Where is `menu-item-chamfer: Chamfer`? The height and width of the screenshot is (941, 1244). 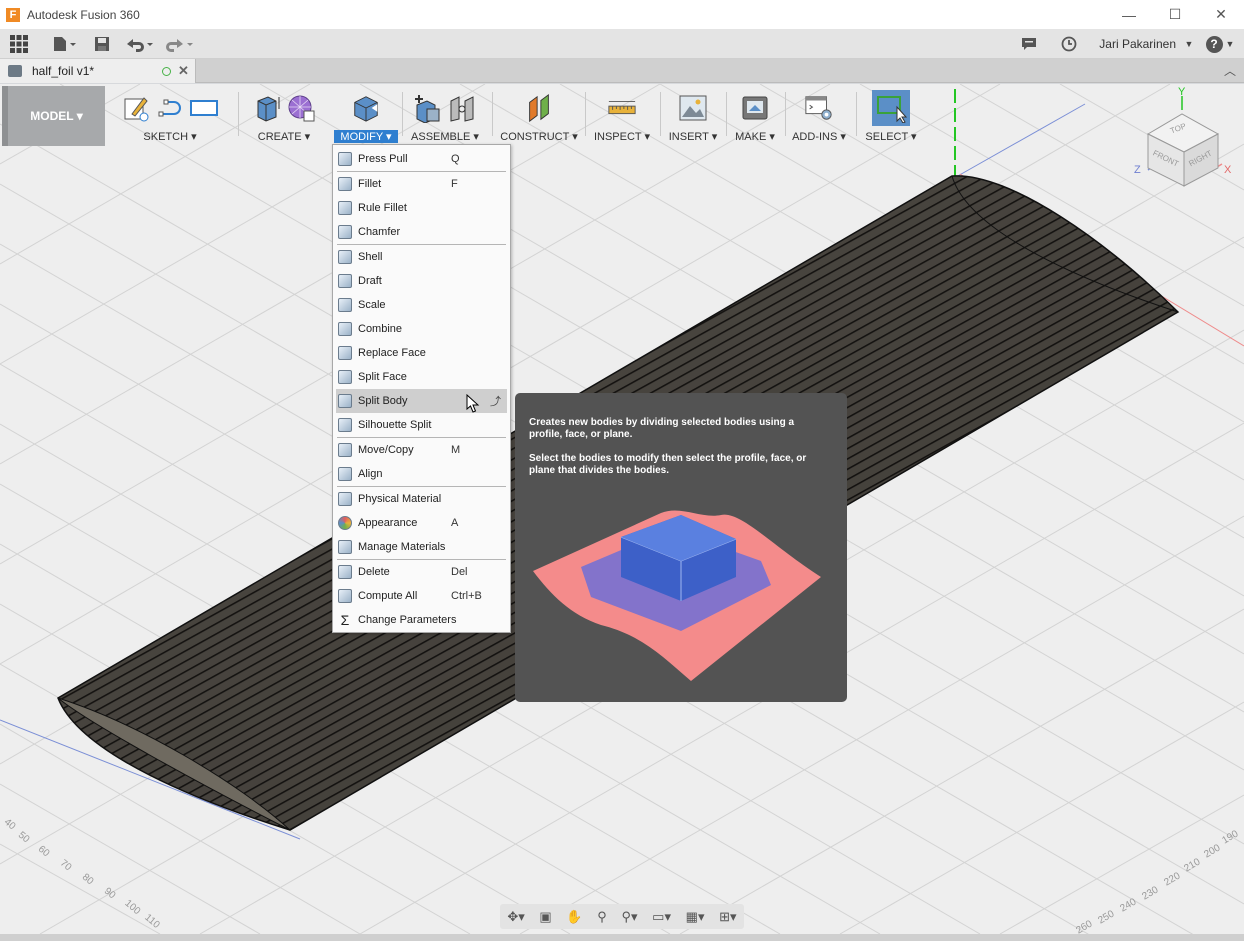
menu-item-chamfer: Chamfer is located at coordinates (421, 232).